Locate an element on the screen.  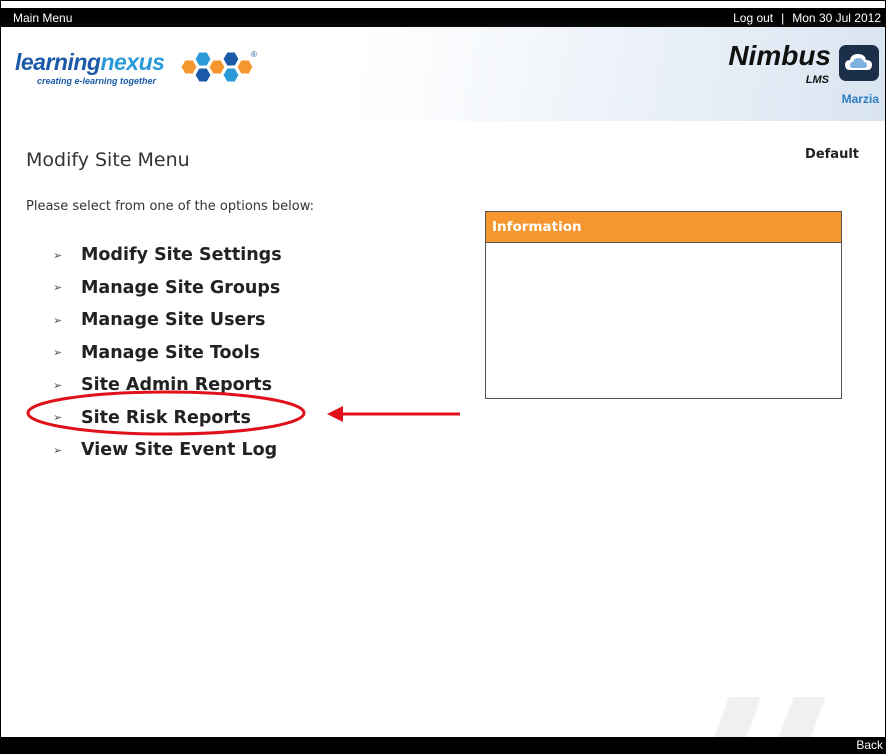
current-date: Mon 30 Jul 2012 is located at coordinates (836, 18).